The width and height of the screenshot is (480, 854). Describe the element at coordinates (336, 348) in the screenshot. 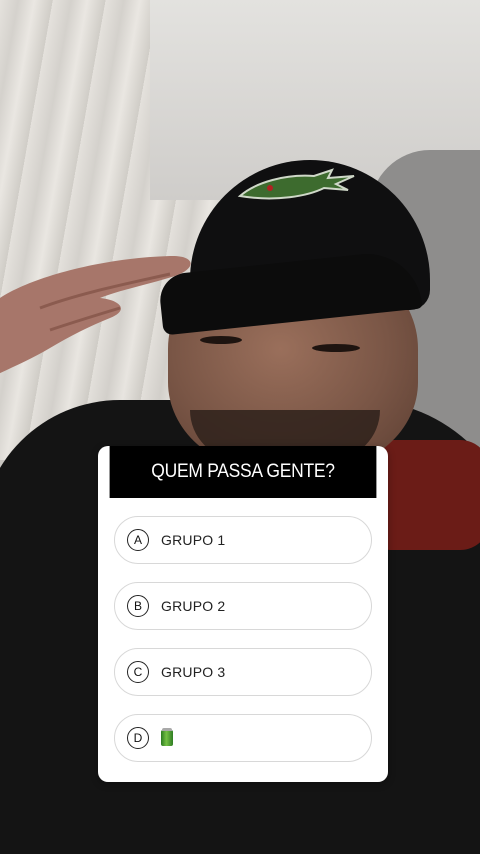

I see `right-eye` at that location.